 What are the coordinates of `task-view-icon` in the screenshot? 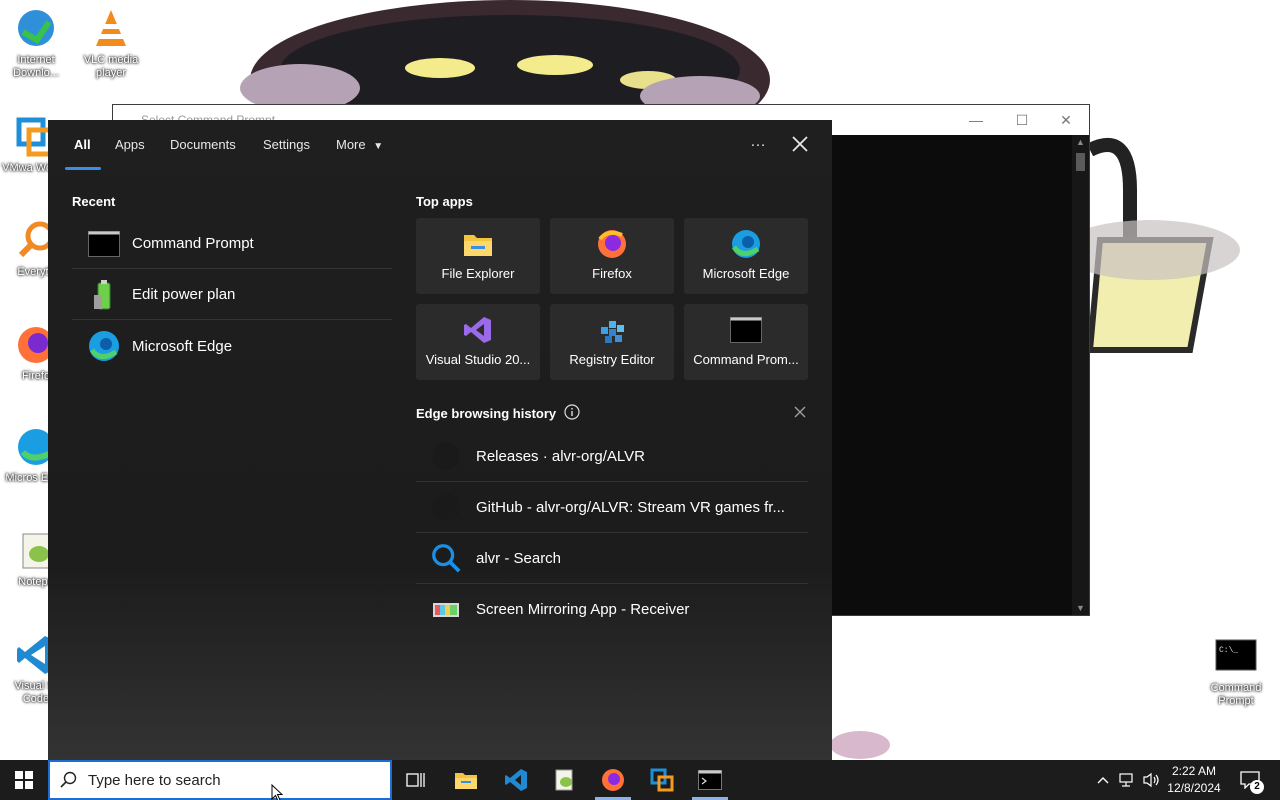 It's located at (415, 780).